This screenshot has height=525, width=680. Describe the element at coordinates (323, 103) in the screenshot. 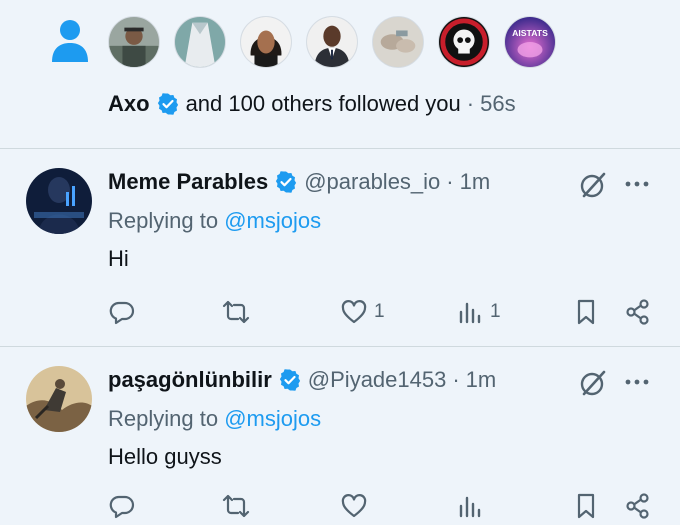

I see `follow-text: and 100 others followed you` at that location.